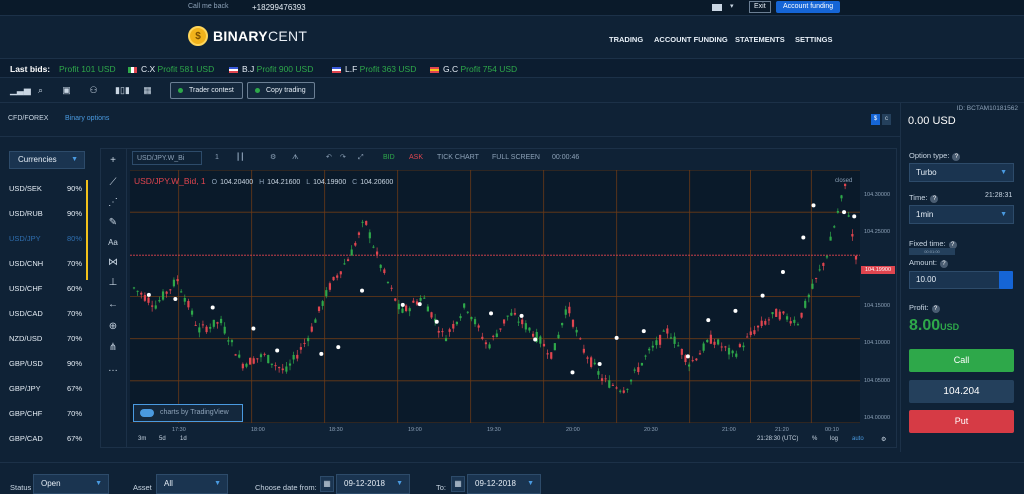 This screenshot has height=494, width=1024. I want to click on measure-icon: ⊥, so click(113, 283).